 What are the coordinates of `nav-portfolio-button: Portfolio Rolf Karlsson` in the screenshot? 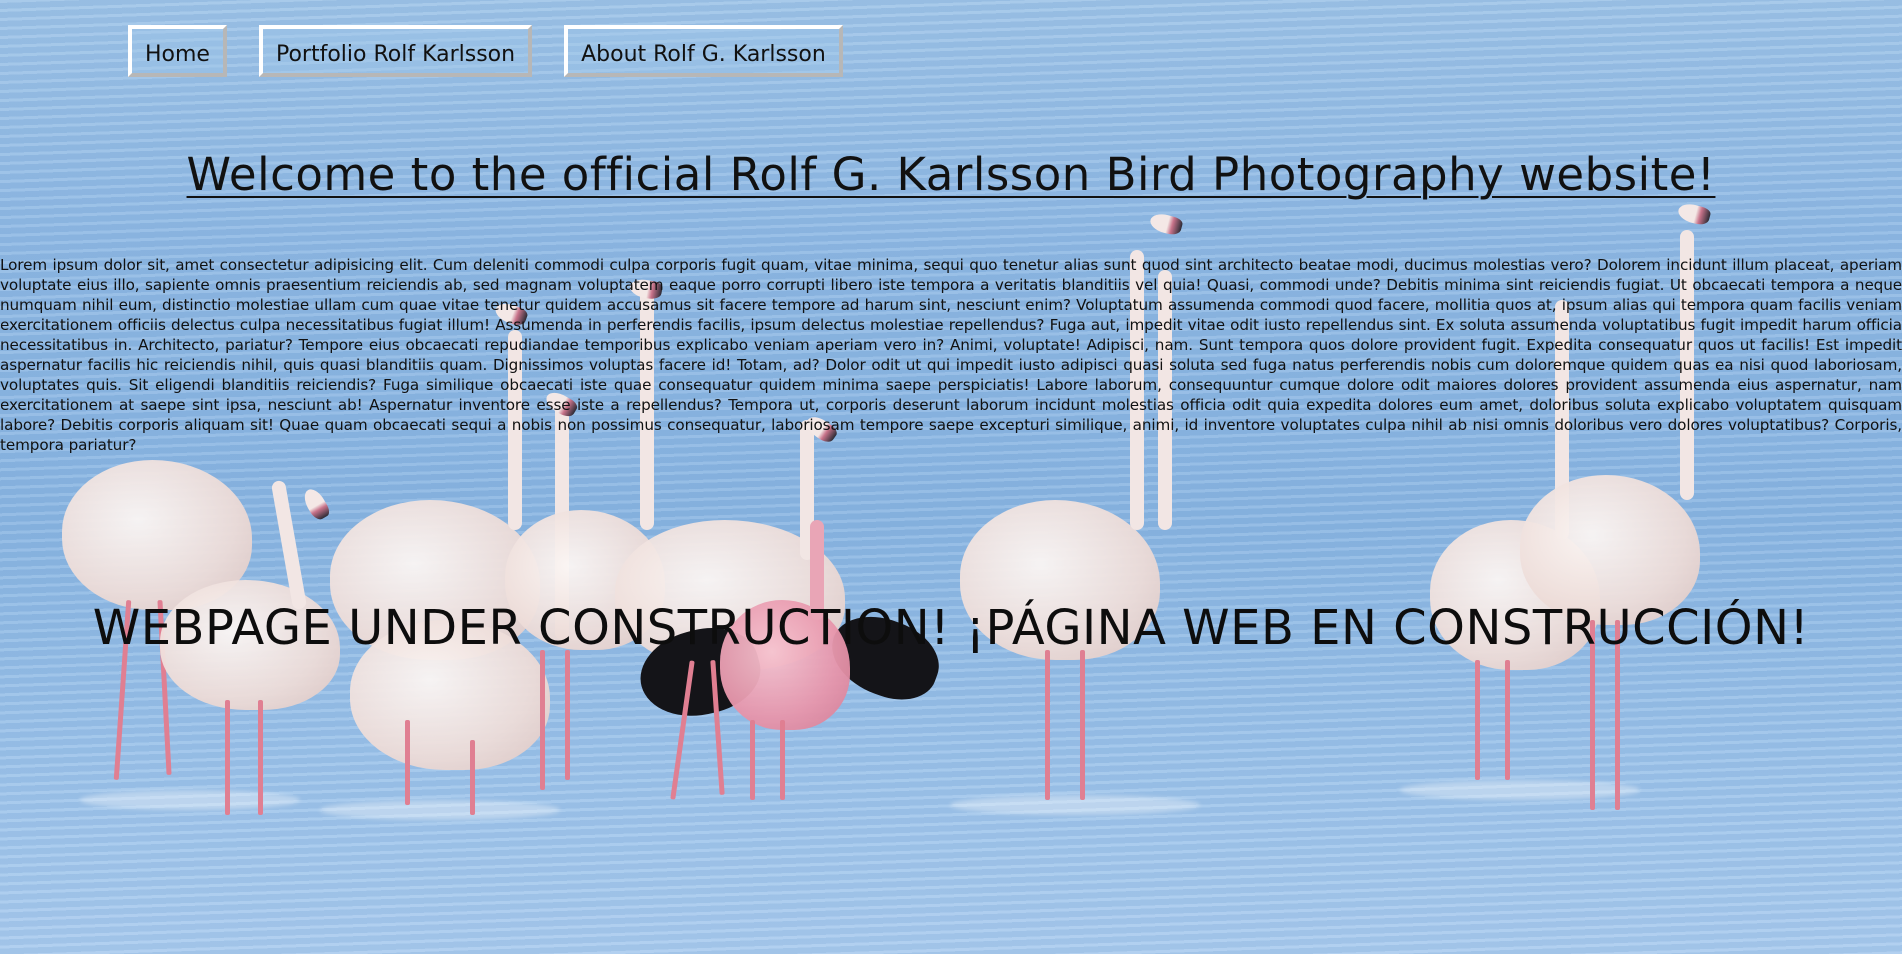 It's located at (395, 51).